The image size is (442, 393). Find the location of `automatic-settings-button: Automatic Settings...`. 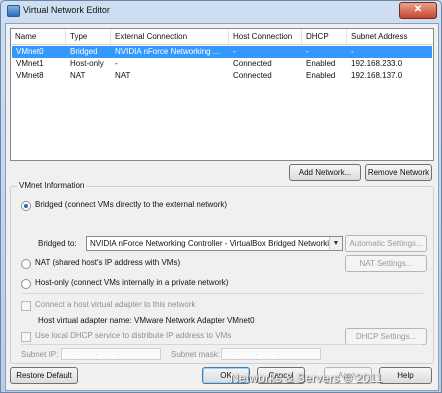

automatic-settings-button: Automatic Settings... is located at coordinates (386, 243).